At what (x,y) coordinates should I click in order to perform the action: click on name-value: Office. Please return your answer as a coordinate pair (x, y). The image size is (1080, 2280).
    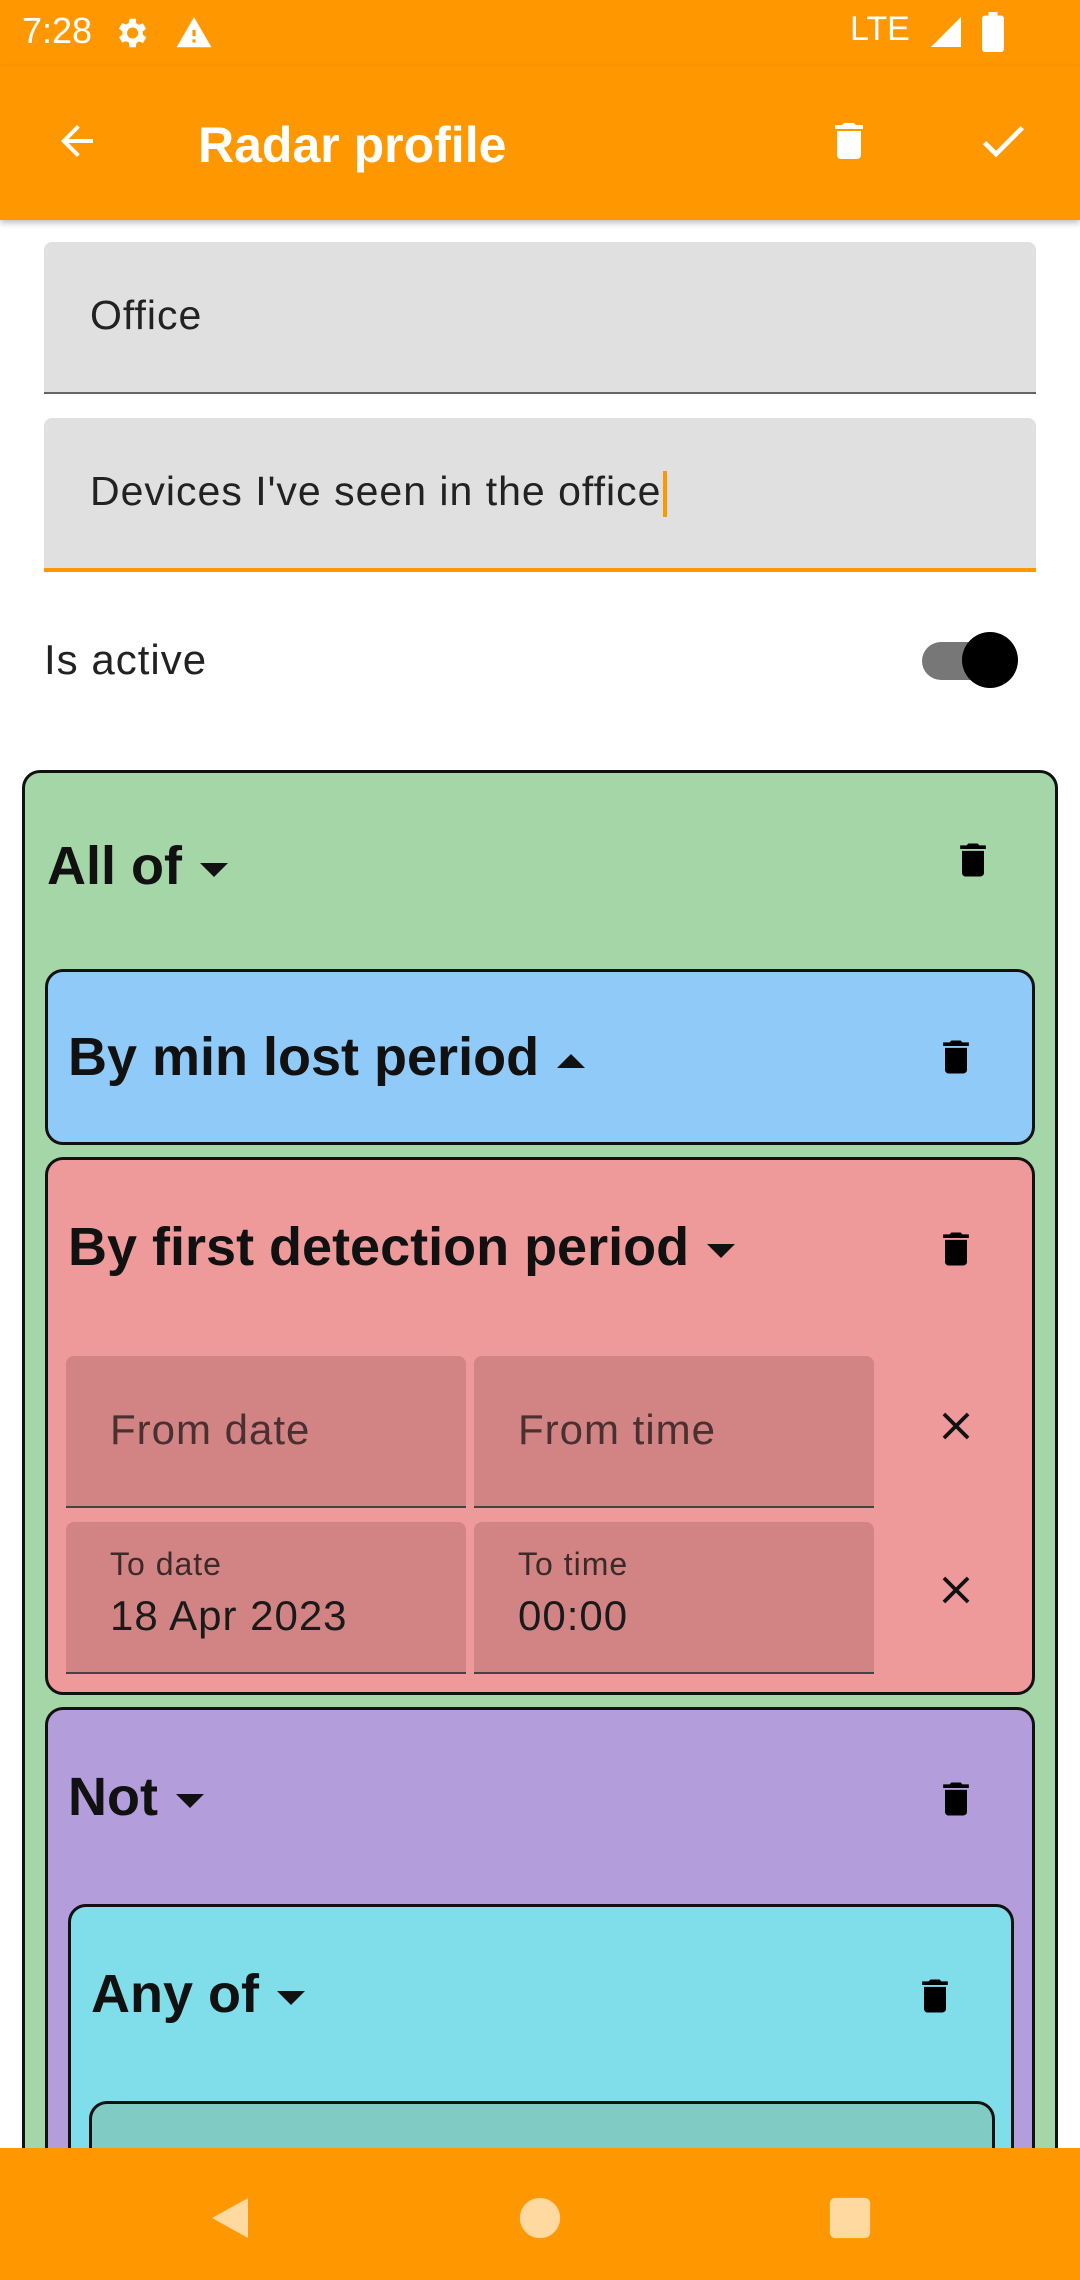
    Looking at the image, I should click on (146, 315).